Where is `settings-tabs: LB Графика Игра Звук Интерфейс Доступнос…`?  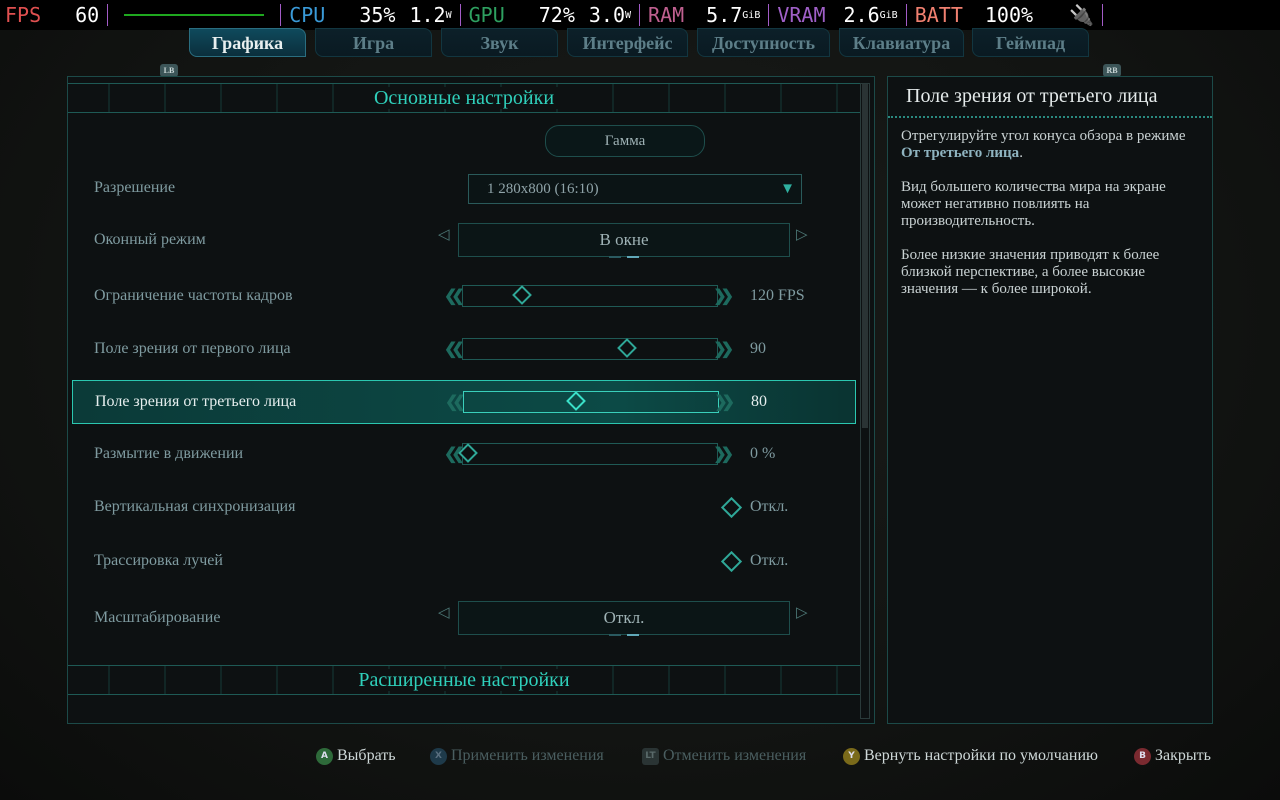 settings-tabs: LB Графика Игра Звук Интерфейс Доступнос… is located at coordinates (640, 52).